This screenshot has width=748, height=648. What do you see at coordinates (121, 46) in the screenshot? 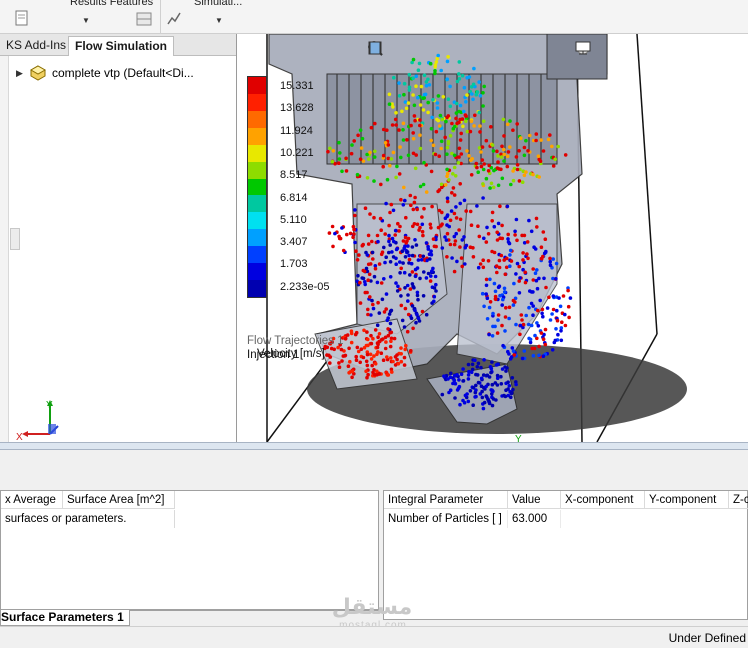
I see `tab-flow-simulation: Flow Simulation` at bounding box center [121, 46].